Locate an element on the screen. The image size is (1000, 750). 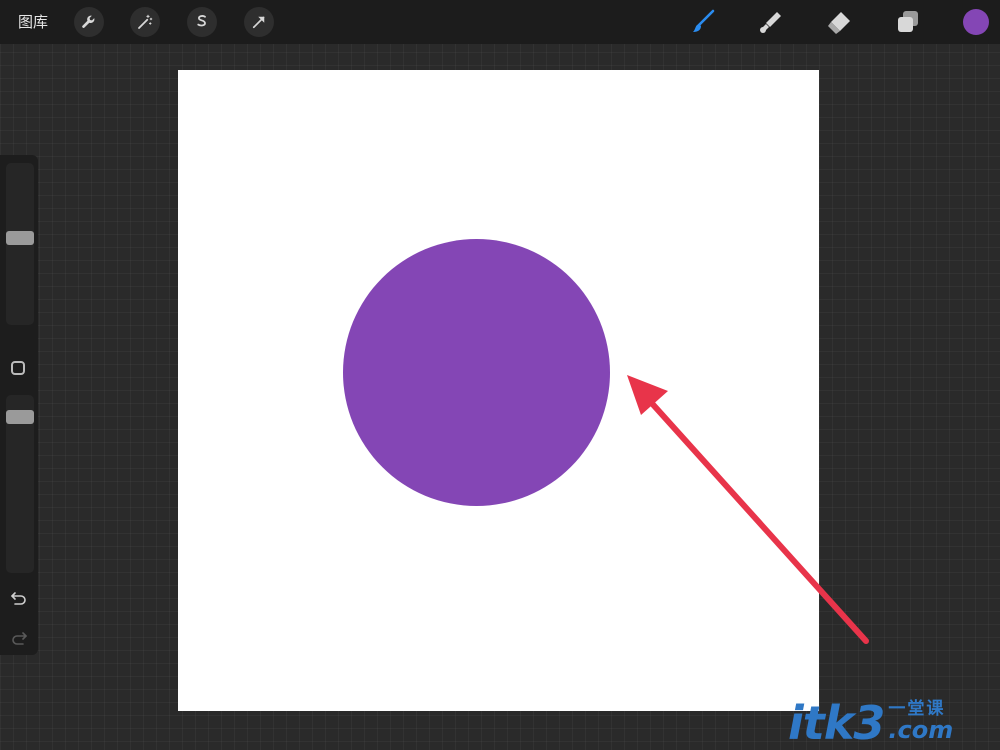
top-toolbar: 图库 is located at coordinates (500, 22).